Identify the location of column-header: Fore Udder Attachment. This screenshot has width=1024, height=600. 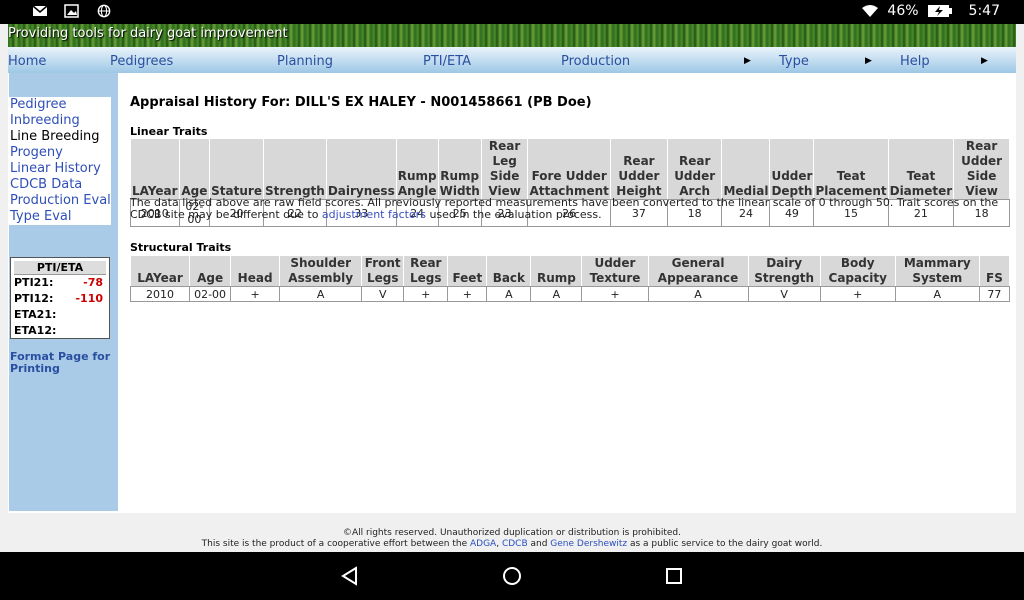
(569, 169).